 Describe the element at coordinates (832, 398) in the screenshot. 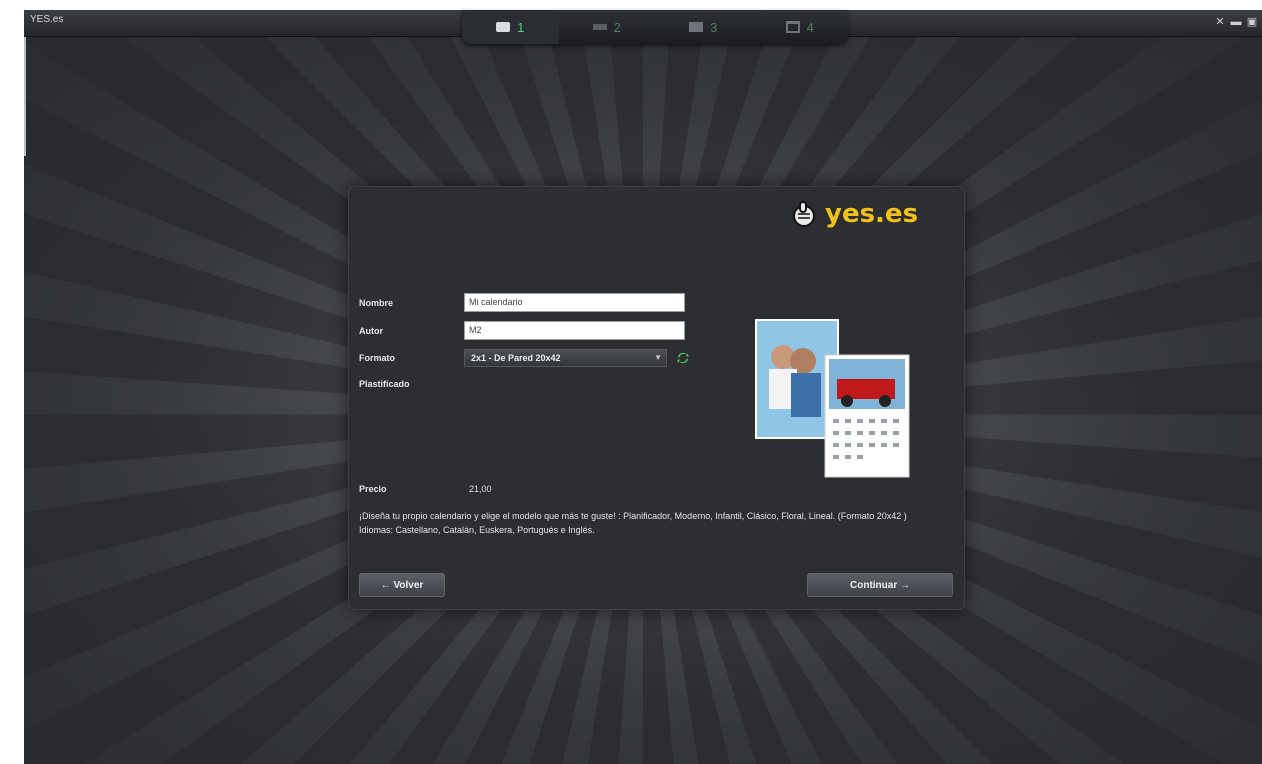

I see `calendar-preview-image` at that location.